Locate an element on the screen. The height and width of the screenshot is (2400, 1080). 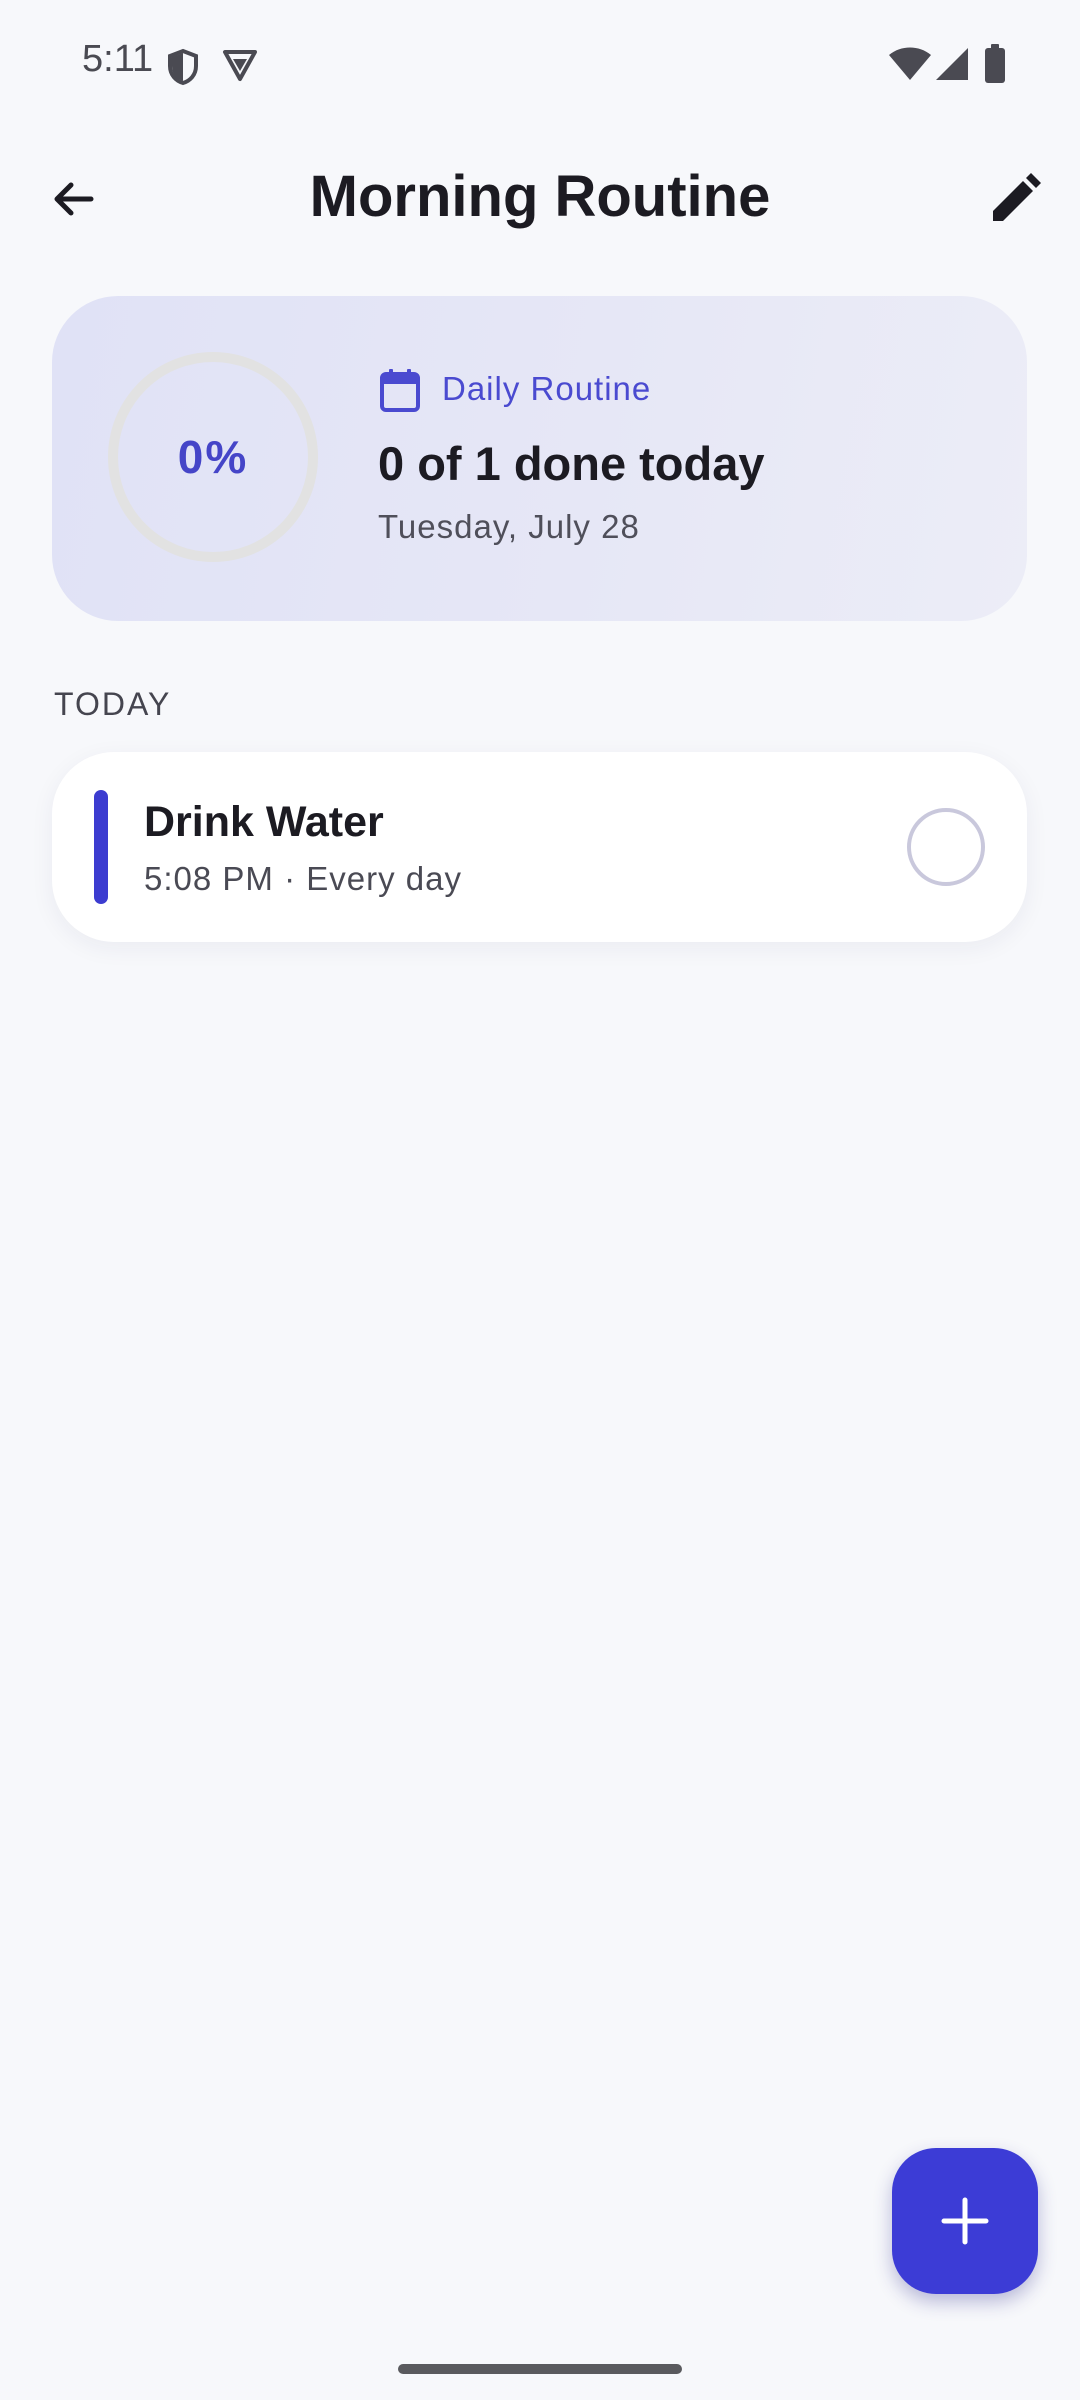
signal-icon is located at coordinates (952, 64).